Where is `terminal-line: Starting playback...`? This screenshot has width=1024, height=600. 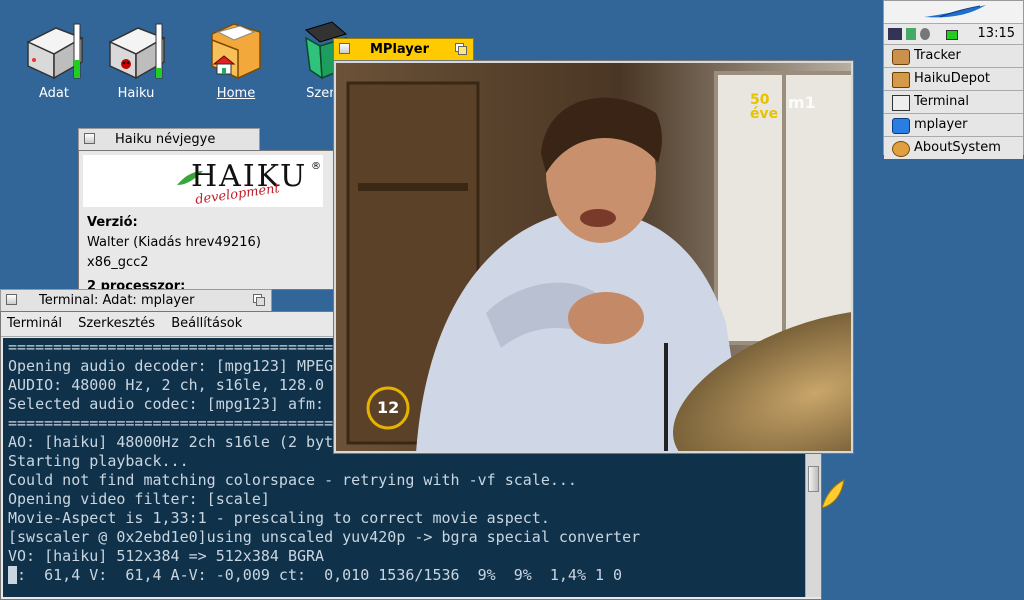
terminal-line: Starting playback... is located at coordinates (98, 461).